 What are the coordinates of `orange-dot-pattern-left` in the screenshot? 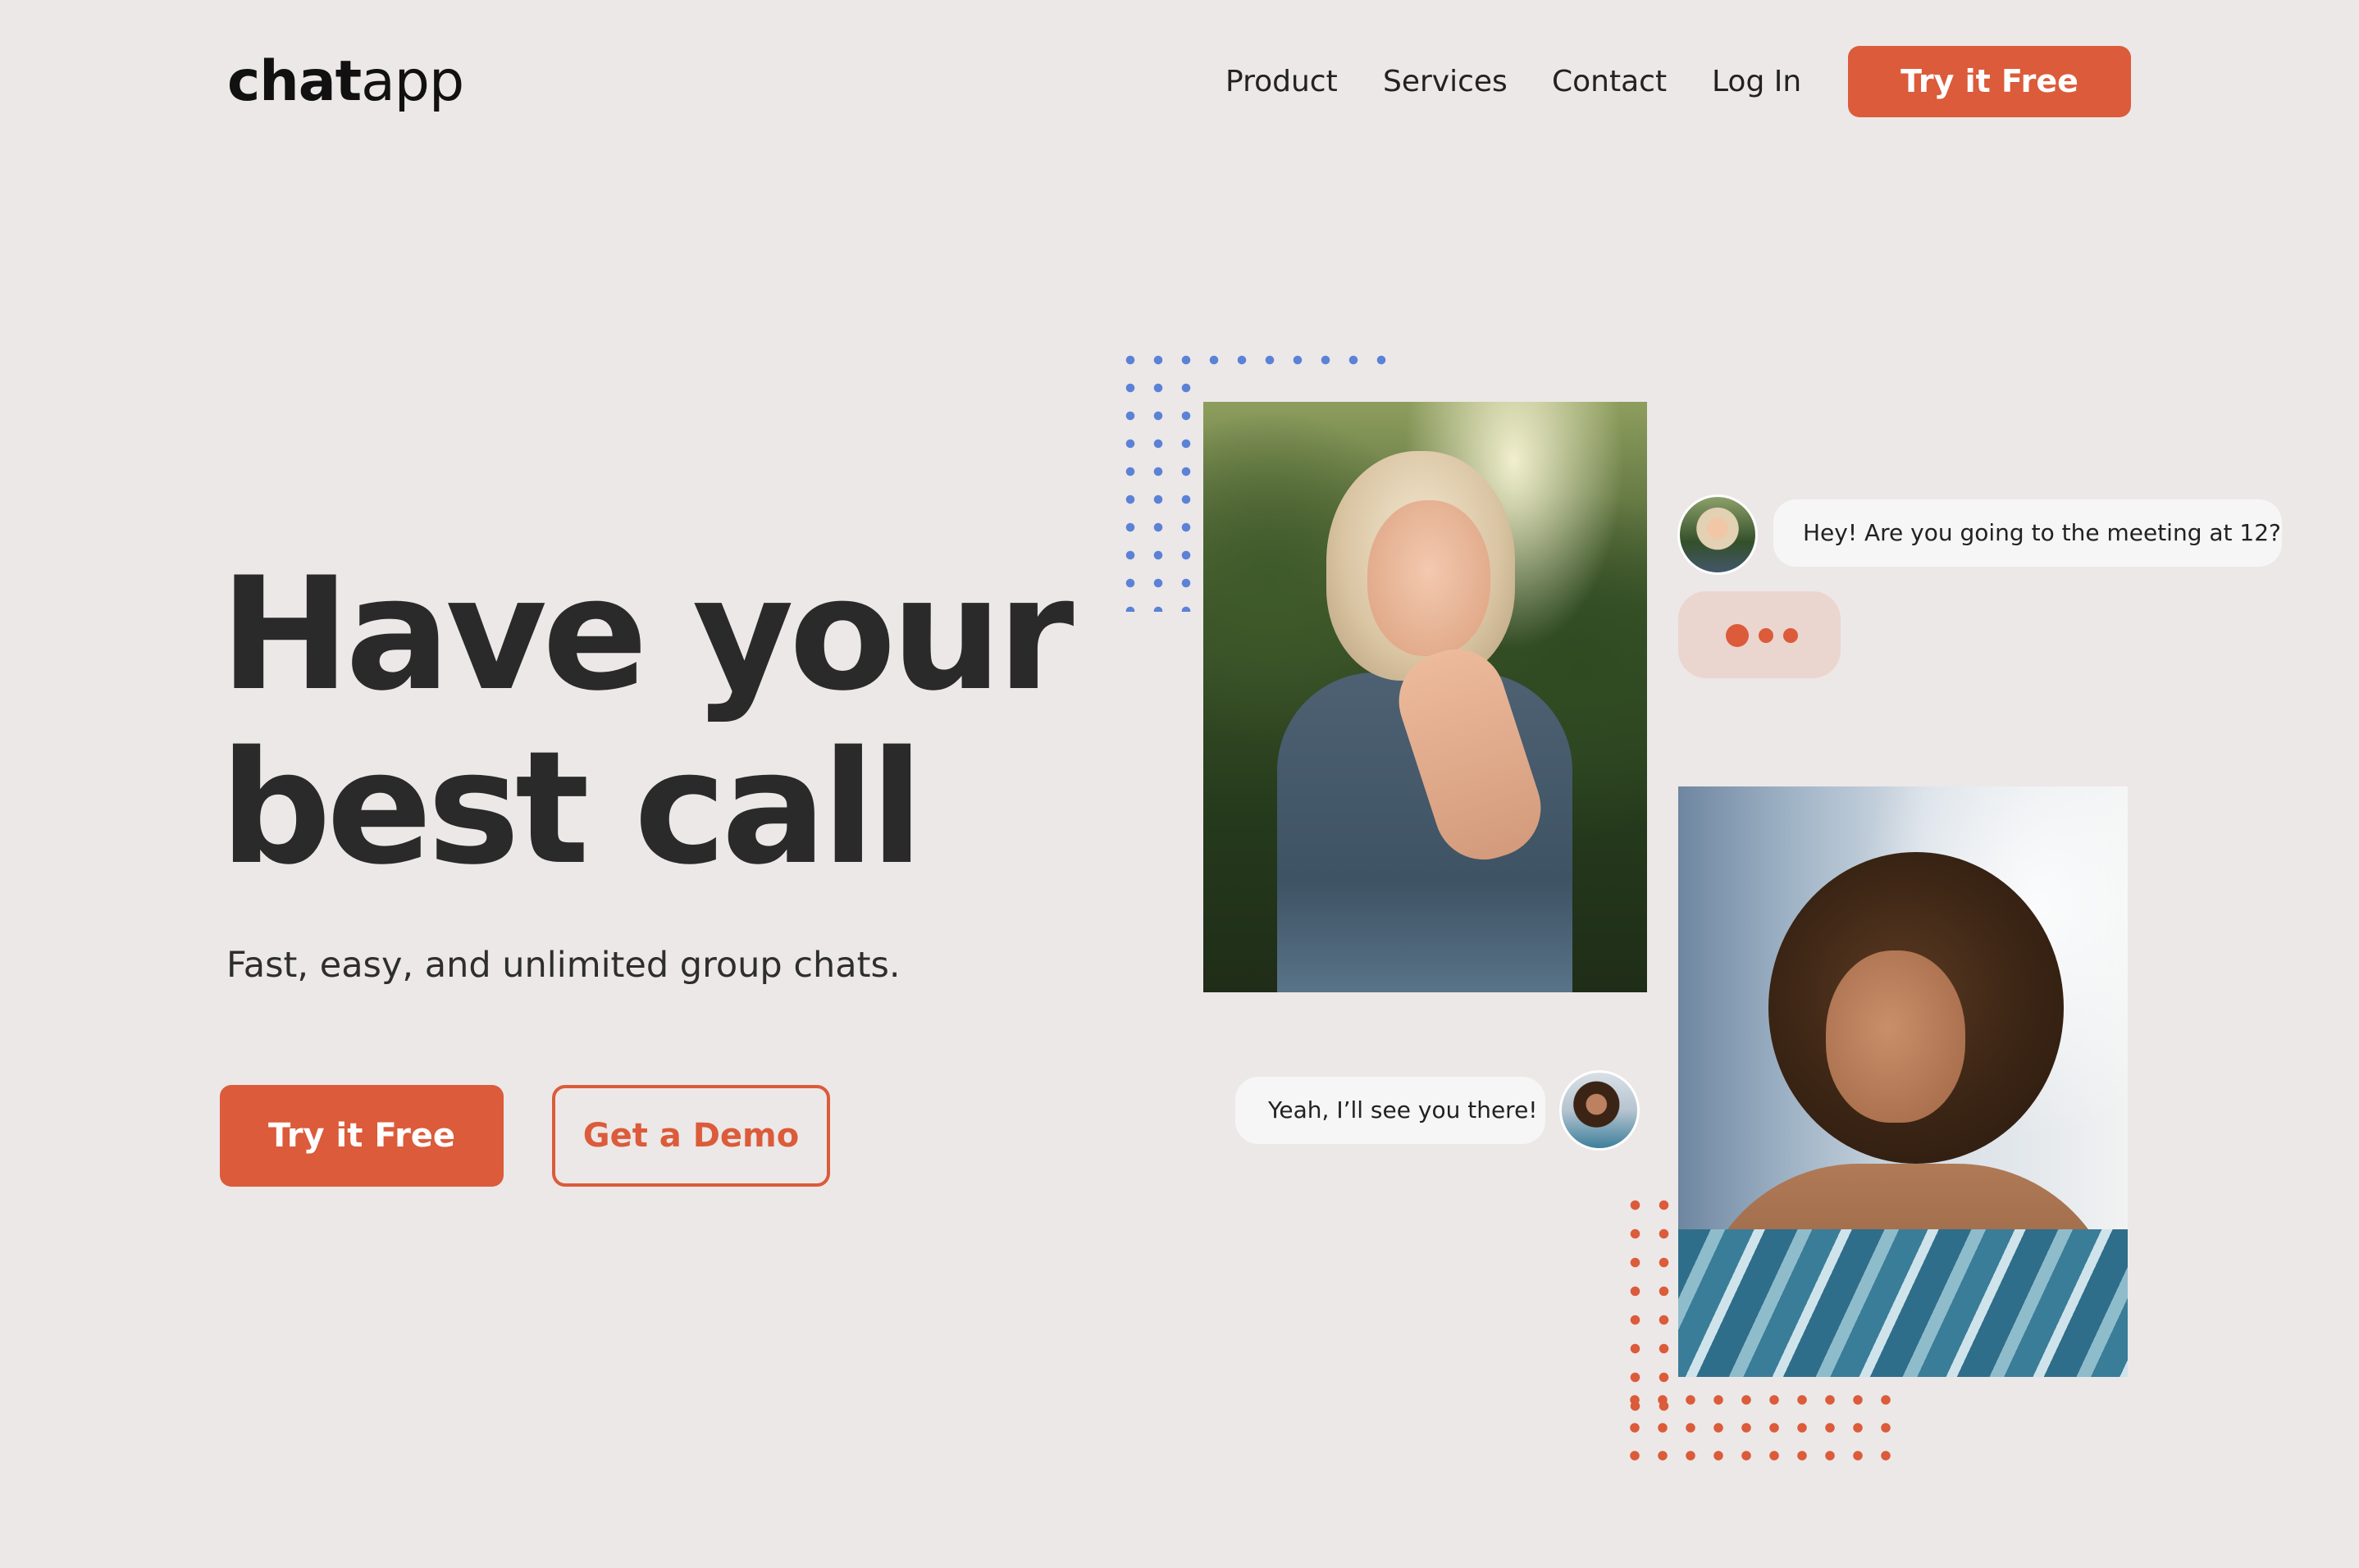 It's located at (1649, 1302).